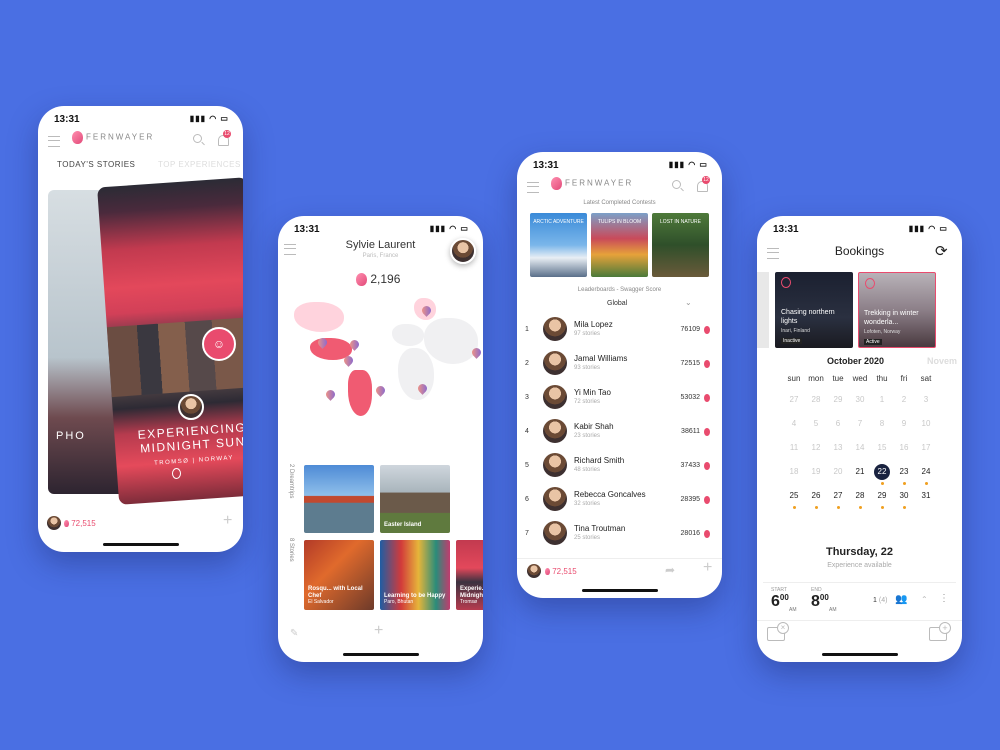 The width and height of the screenshot is (1000, 750). I want to click on weekday-header: thu, so click(882, 378).